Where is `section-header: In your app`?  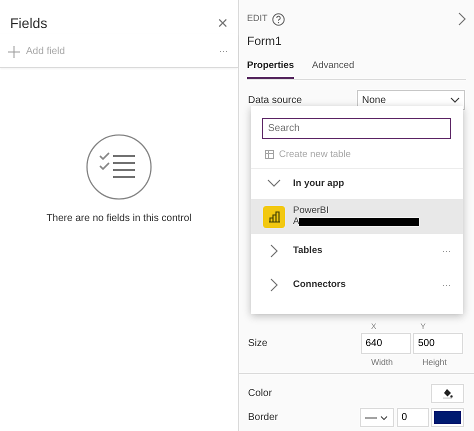
section-header: In your app is located at coordinates (357, 184).